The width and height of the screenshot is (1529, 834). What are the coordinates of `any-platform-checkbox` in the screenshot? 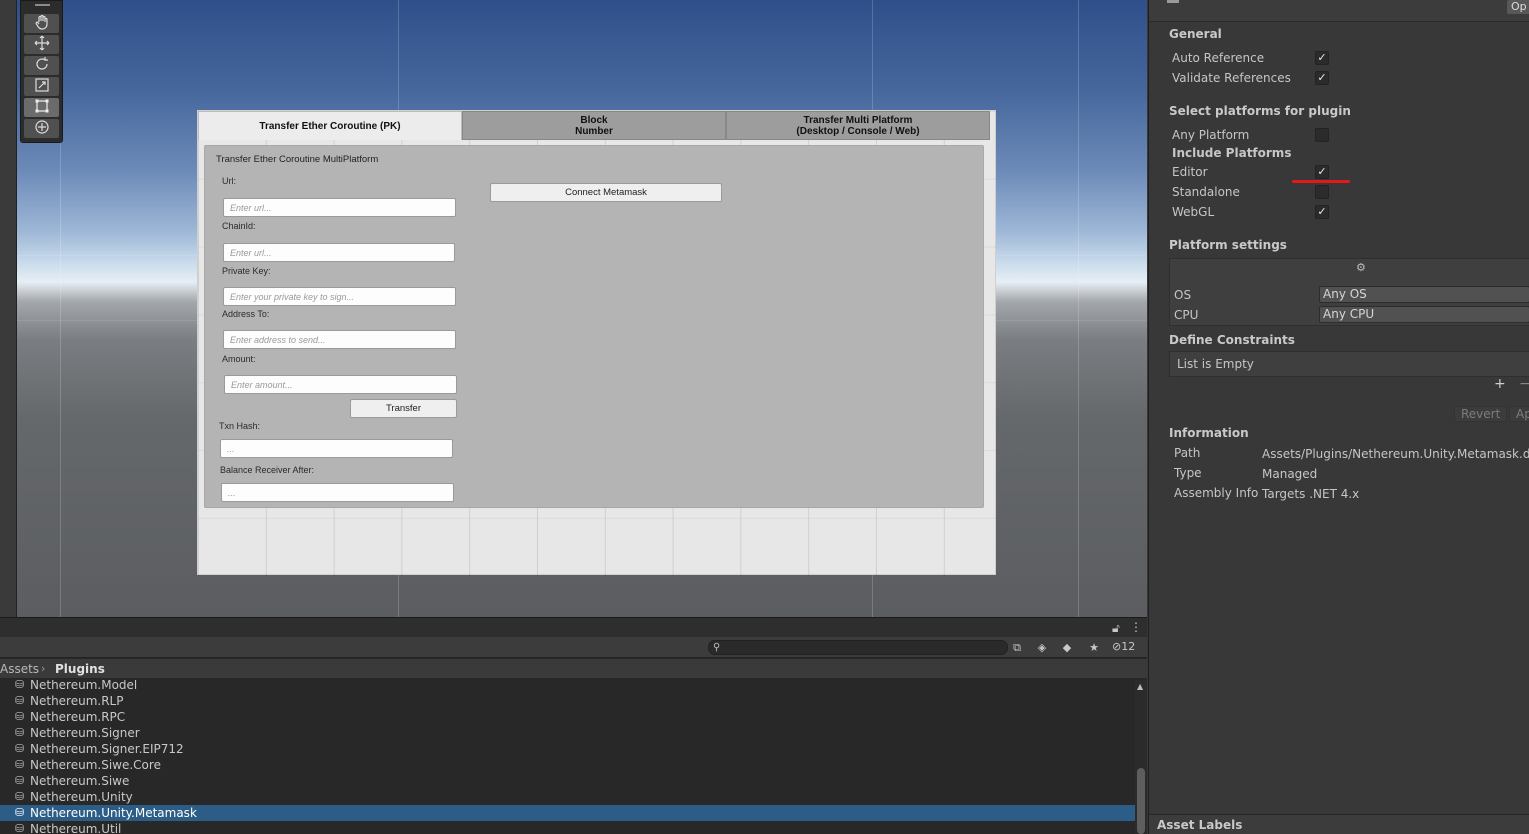 It's located at (1322, 135).